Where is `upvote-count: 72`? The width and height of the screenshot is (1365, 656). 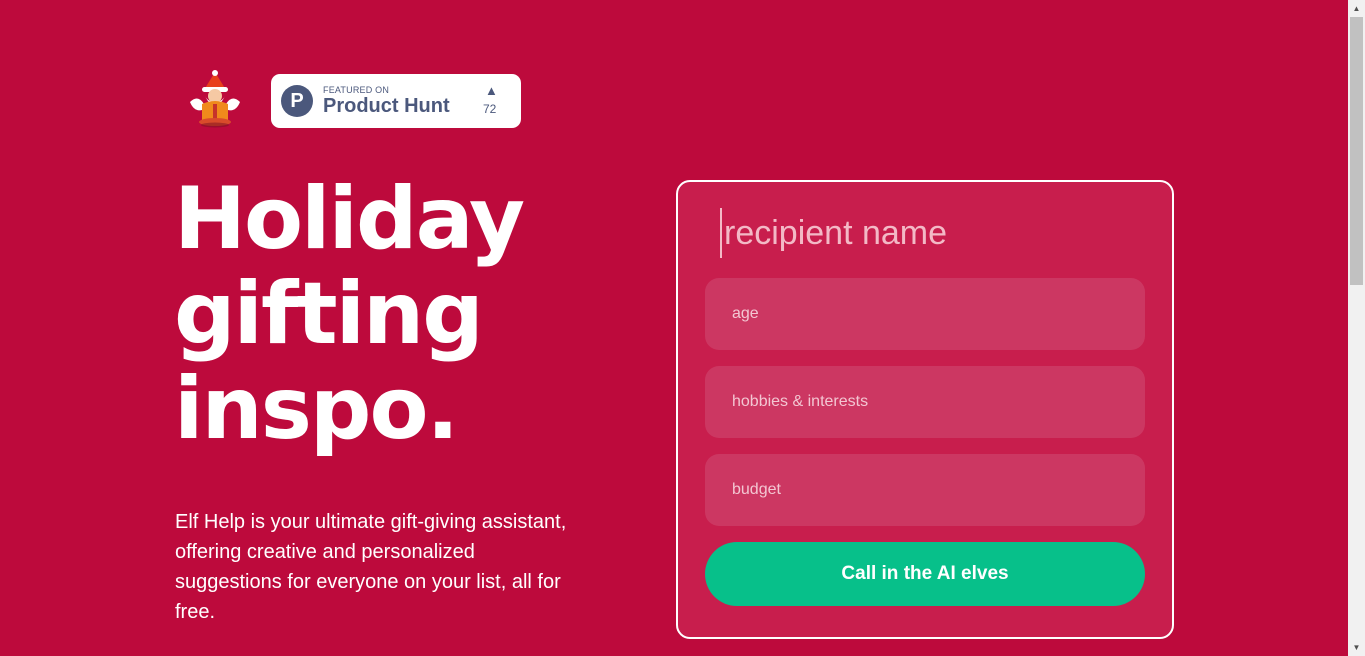 upvote-count: 72 is located at coordinates (490, 109).